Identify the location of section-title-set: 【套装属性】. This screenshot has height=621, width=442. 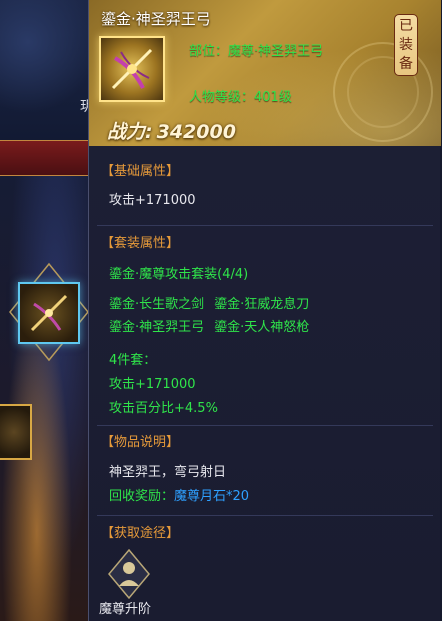
(140, 243).